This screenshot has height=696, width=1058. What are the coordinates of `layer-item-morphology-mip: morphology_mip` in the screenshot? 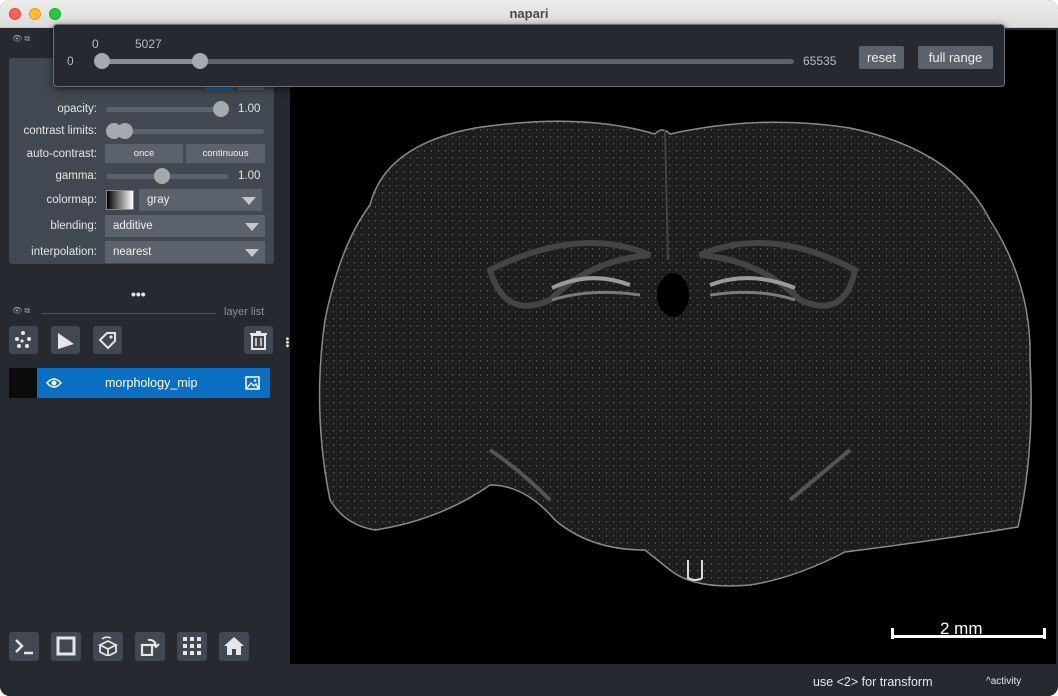 It's located at (139, 383).